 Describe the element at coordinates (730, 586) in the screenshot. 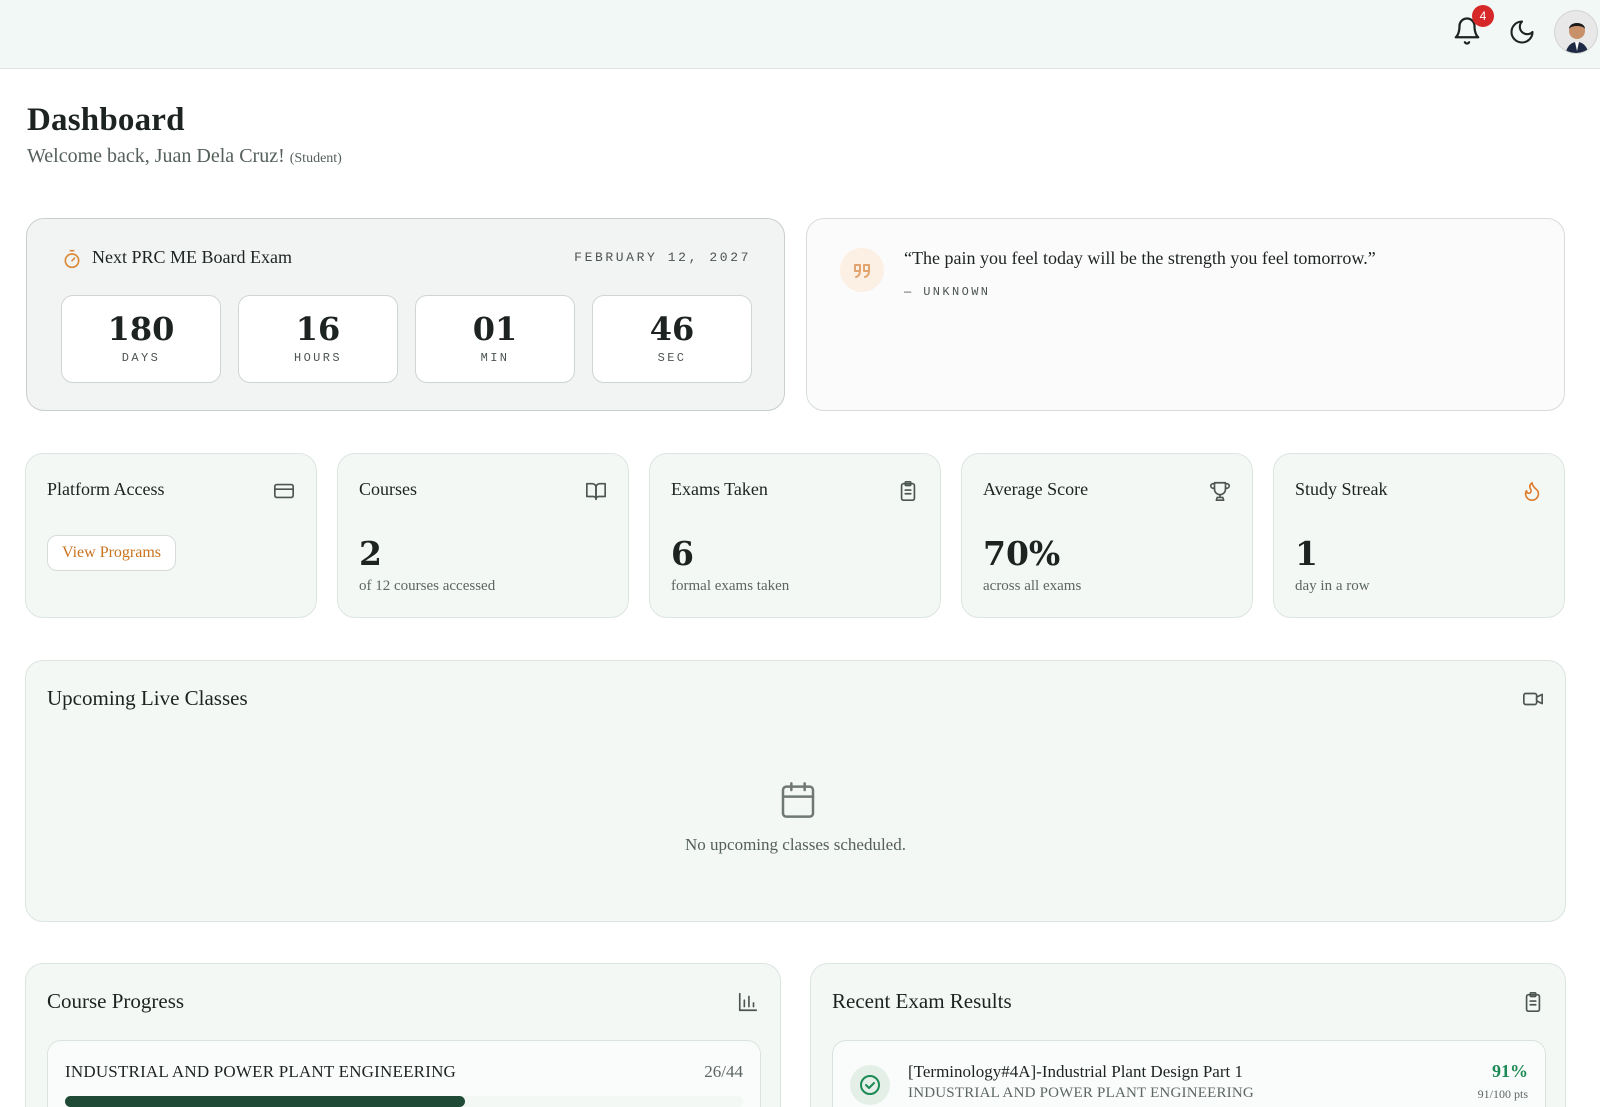

I see `stat-sub: formal exams taken` at that location.